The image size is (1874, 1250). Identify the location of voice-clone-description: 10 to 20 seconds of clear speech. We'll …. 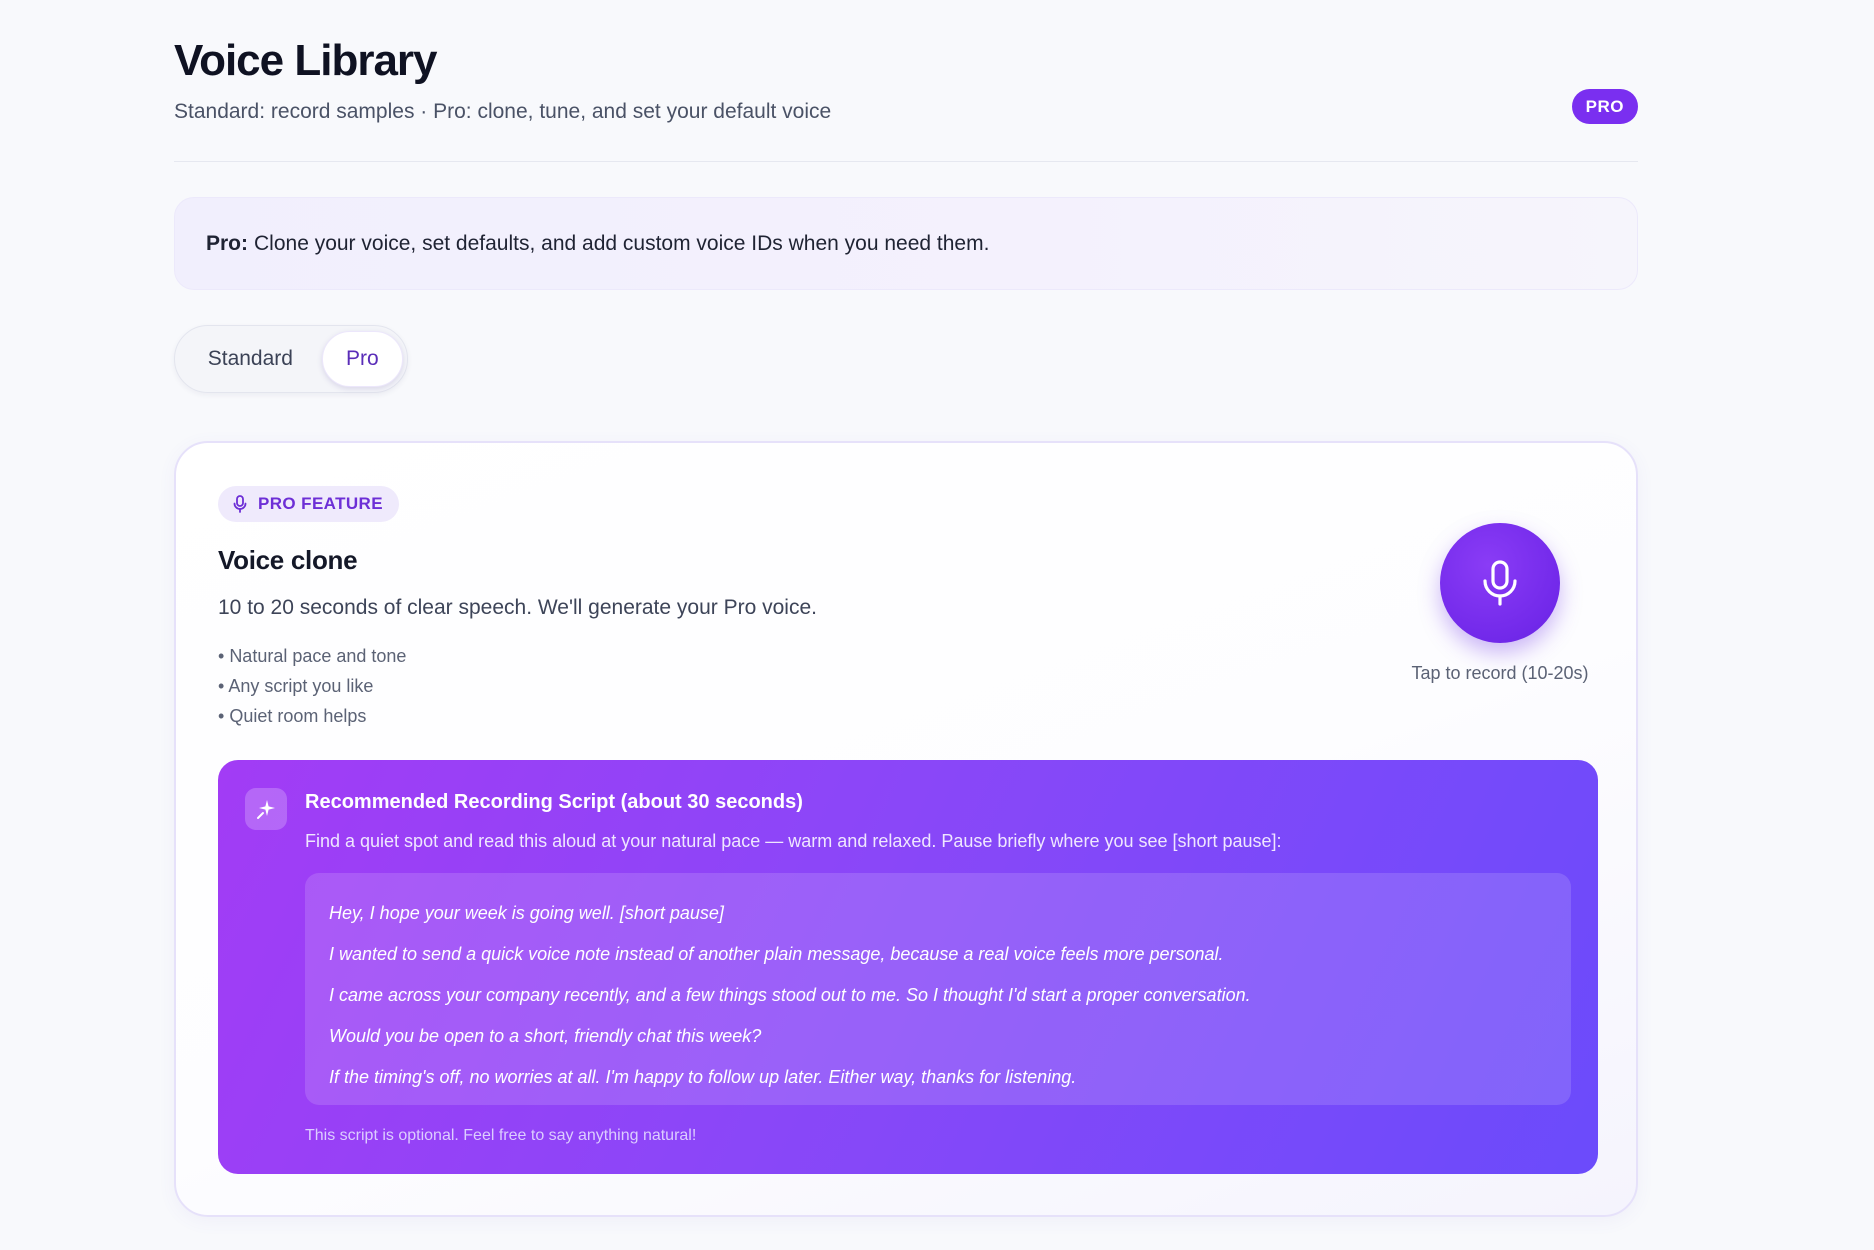
(517, 607).